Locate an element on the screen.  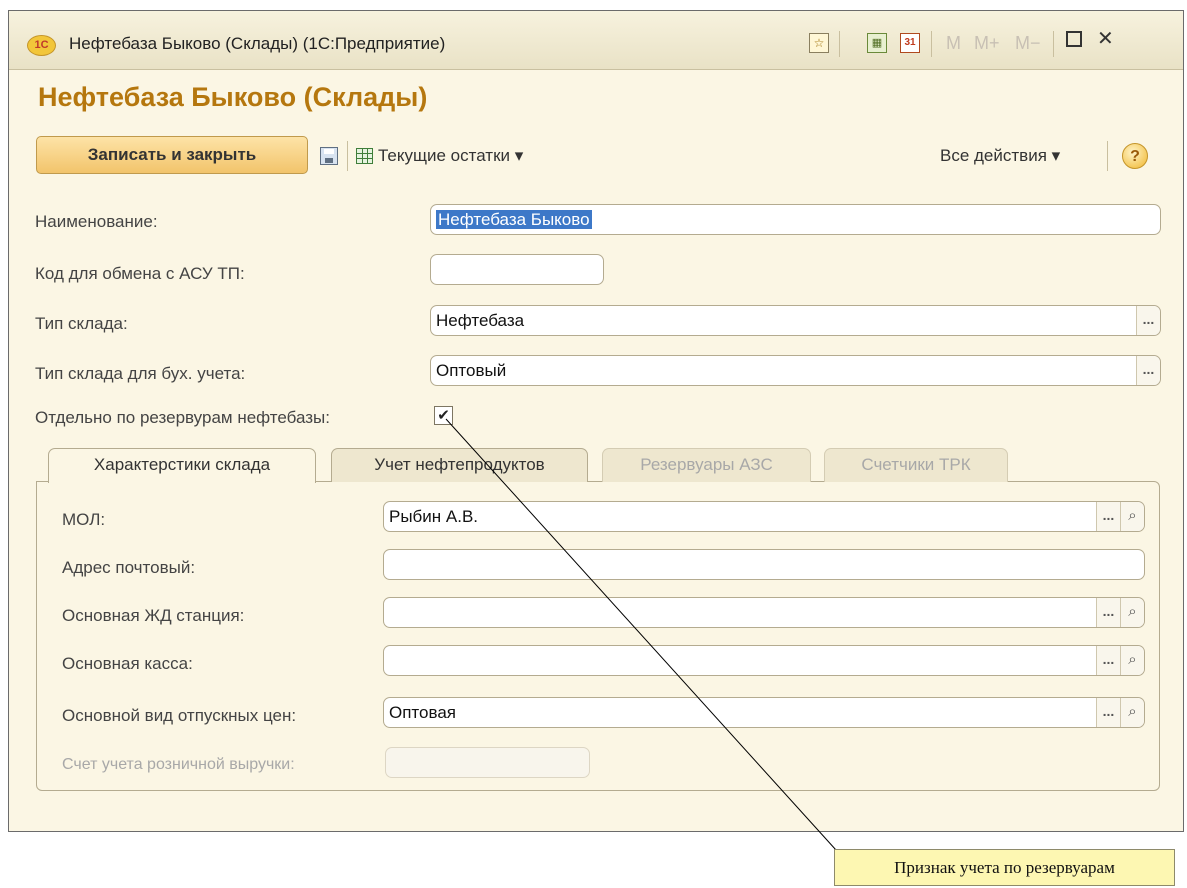
retail-account-label: Счет учета розничной выручки: is located at coordinates (178, 764).